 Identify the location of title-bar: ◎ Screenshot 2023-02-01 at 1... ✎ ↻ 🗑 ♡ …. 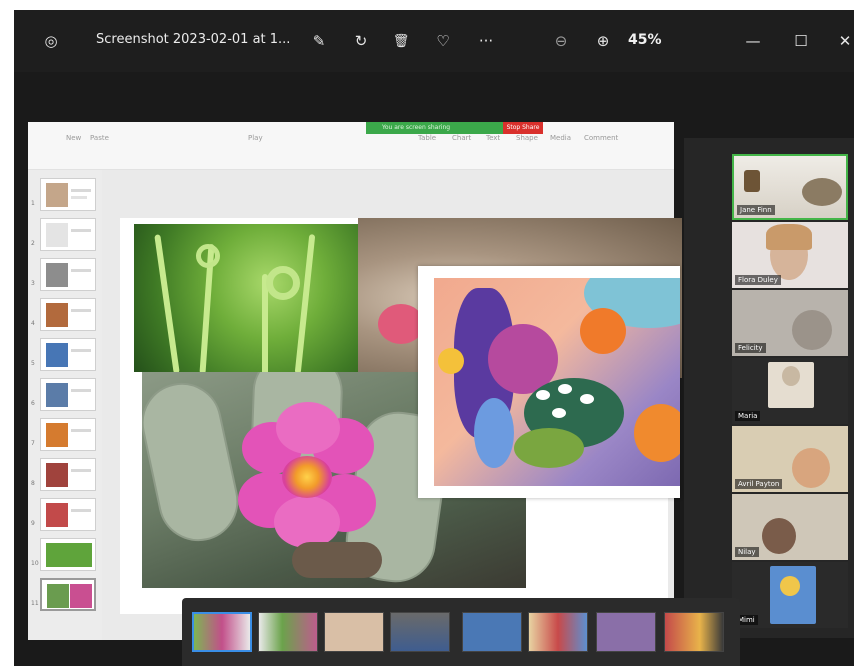
(434, 41).